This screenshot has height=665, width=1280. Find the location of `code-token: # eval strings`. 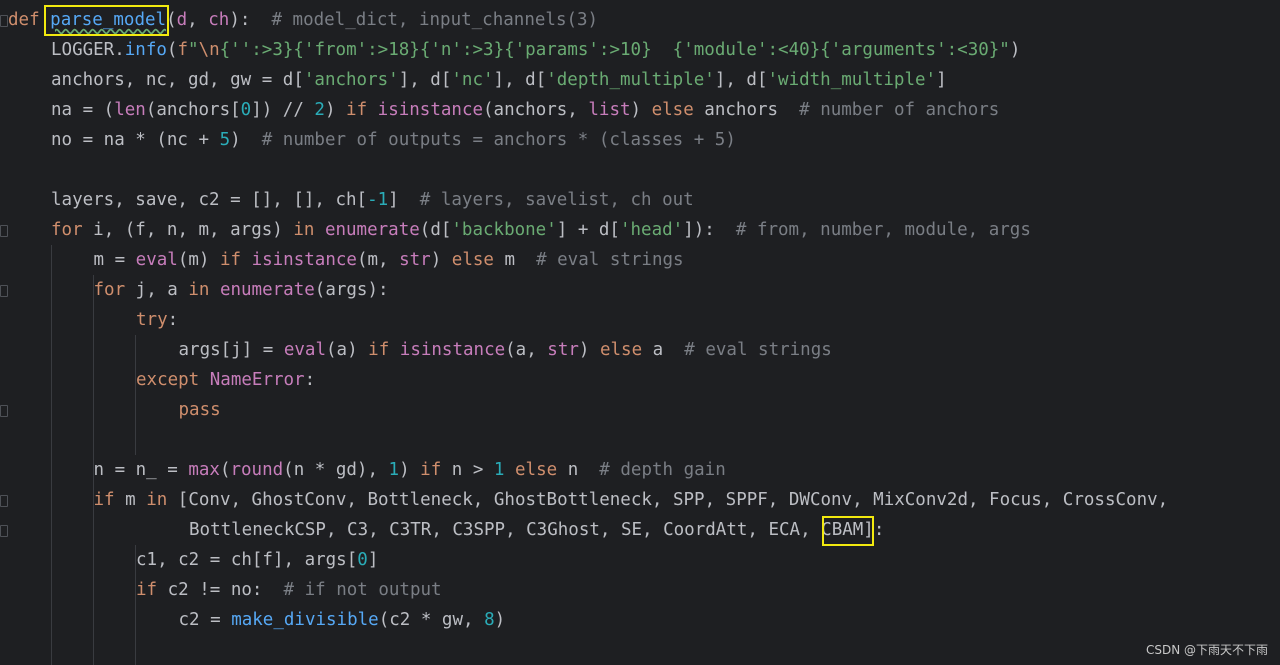

code-token: # eval strings is located at coordinates (610, 260).